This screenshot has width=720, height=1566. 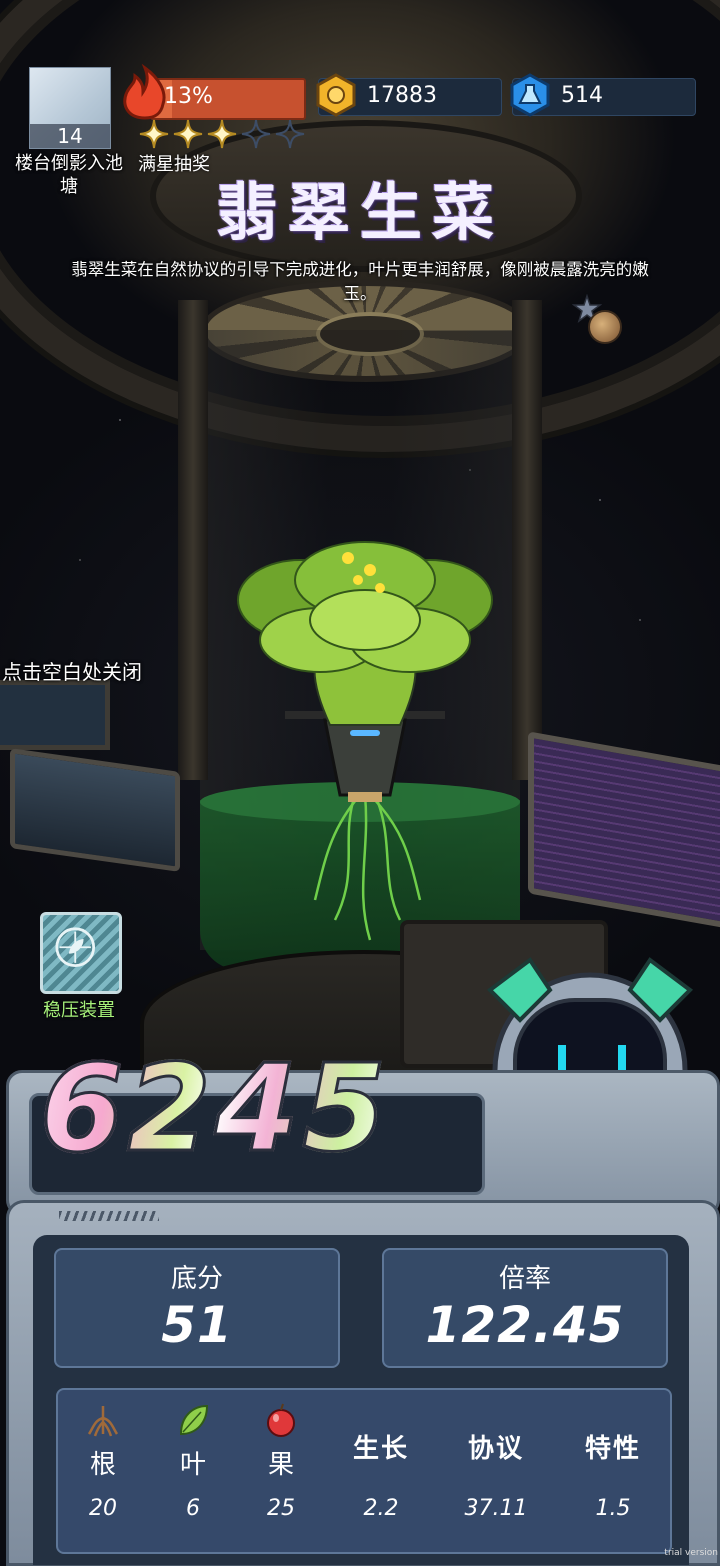 I want to click on plant-title: 翡翠生菜, so click(x=359, y=212).